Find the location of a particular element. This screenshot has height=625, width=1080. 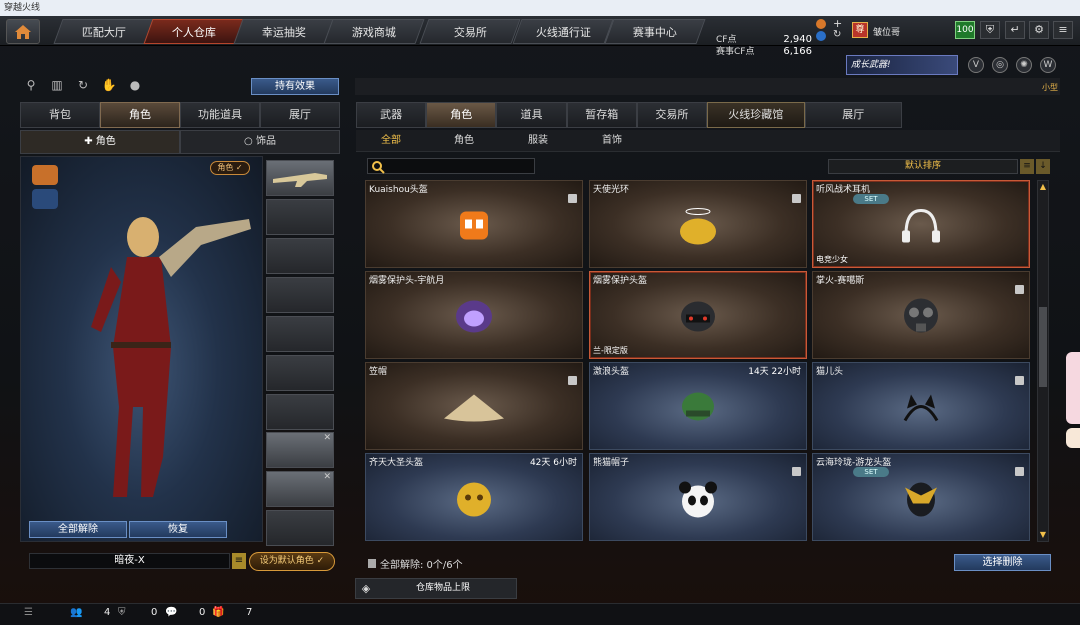

slot-pet-2: ✕ is located at coordinates (300, 489).